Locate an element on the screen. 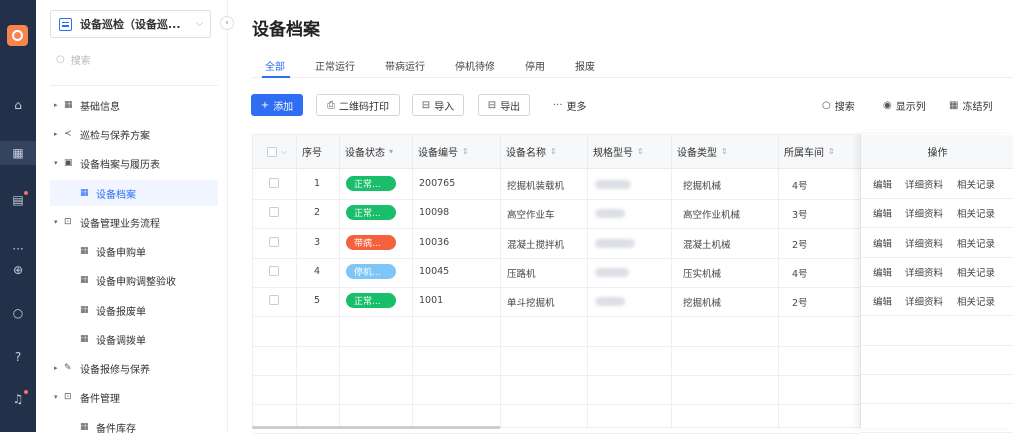  more-icon: ··· is located at coordinates (18, 249).